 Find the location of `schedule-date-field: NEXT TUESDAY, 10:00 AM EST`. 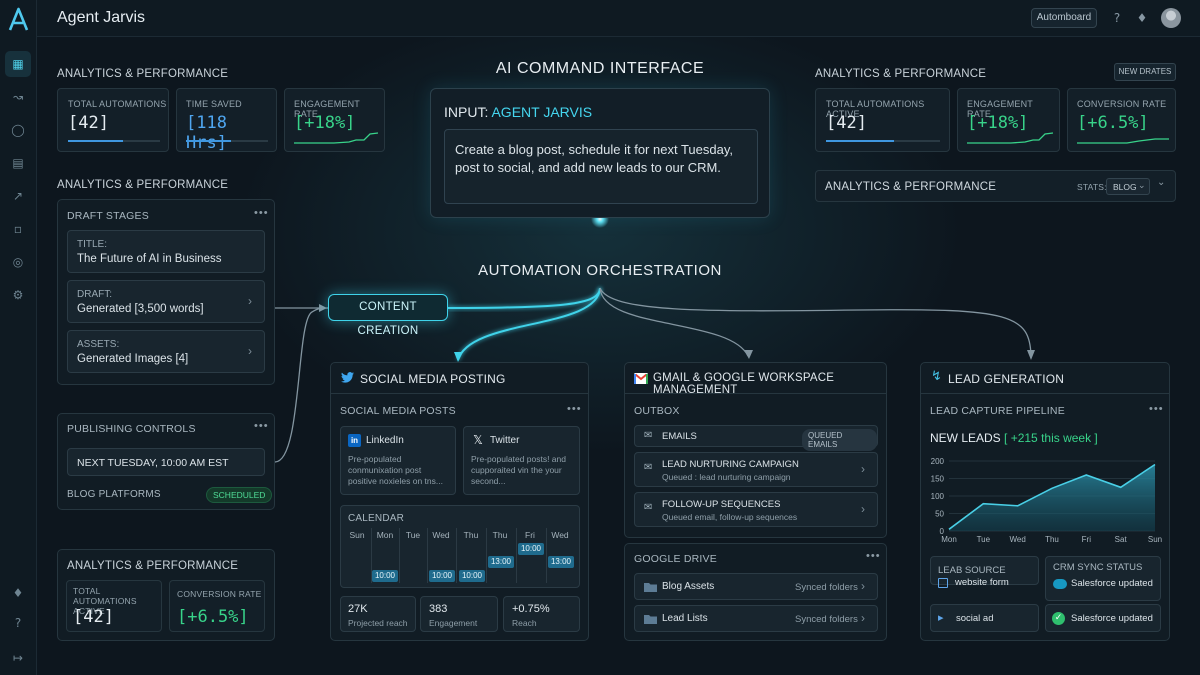

schedule-date-field: NEXT TUESDAY, 10:00 AM EST is located at coordinates (166, 462).